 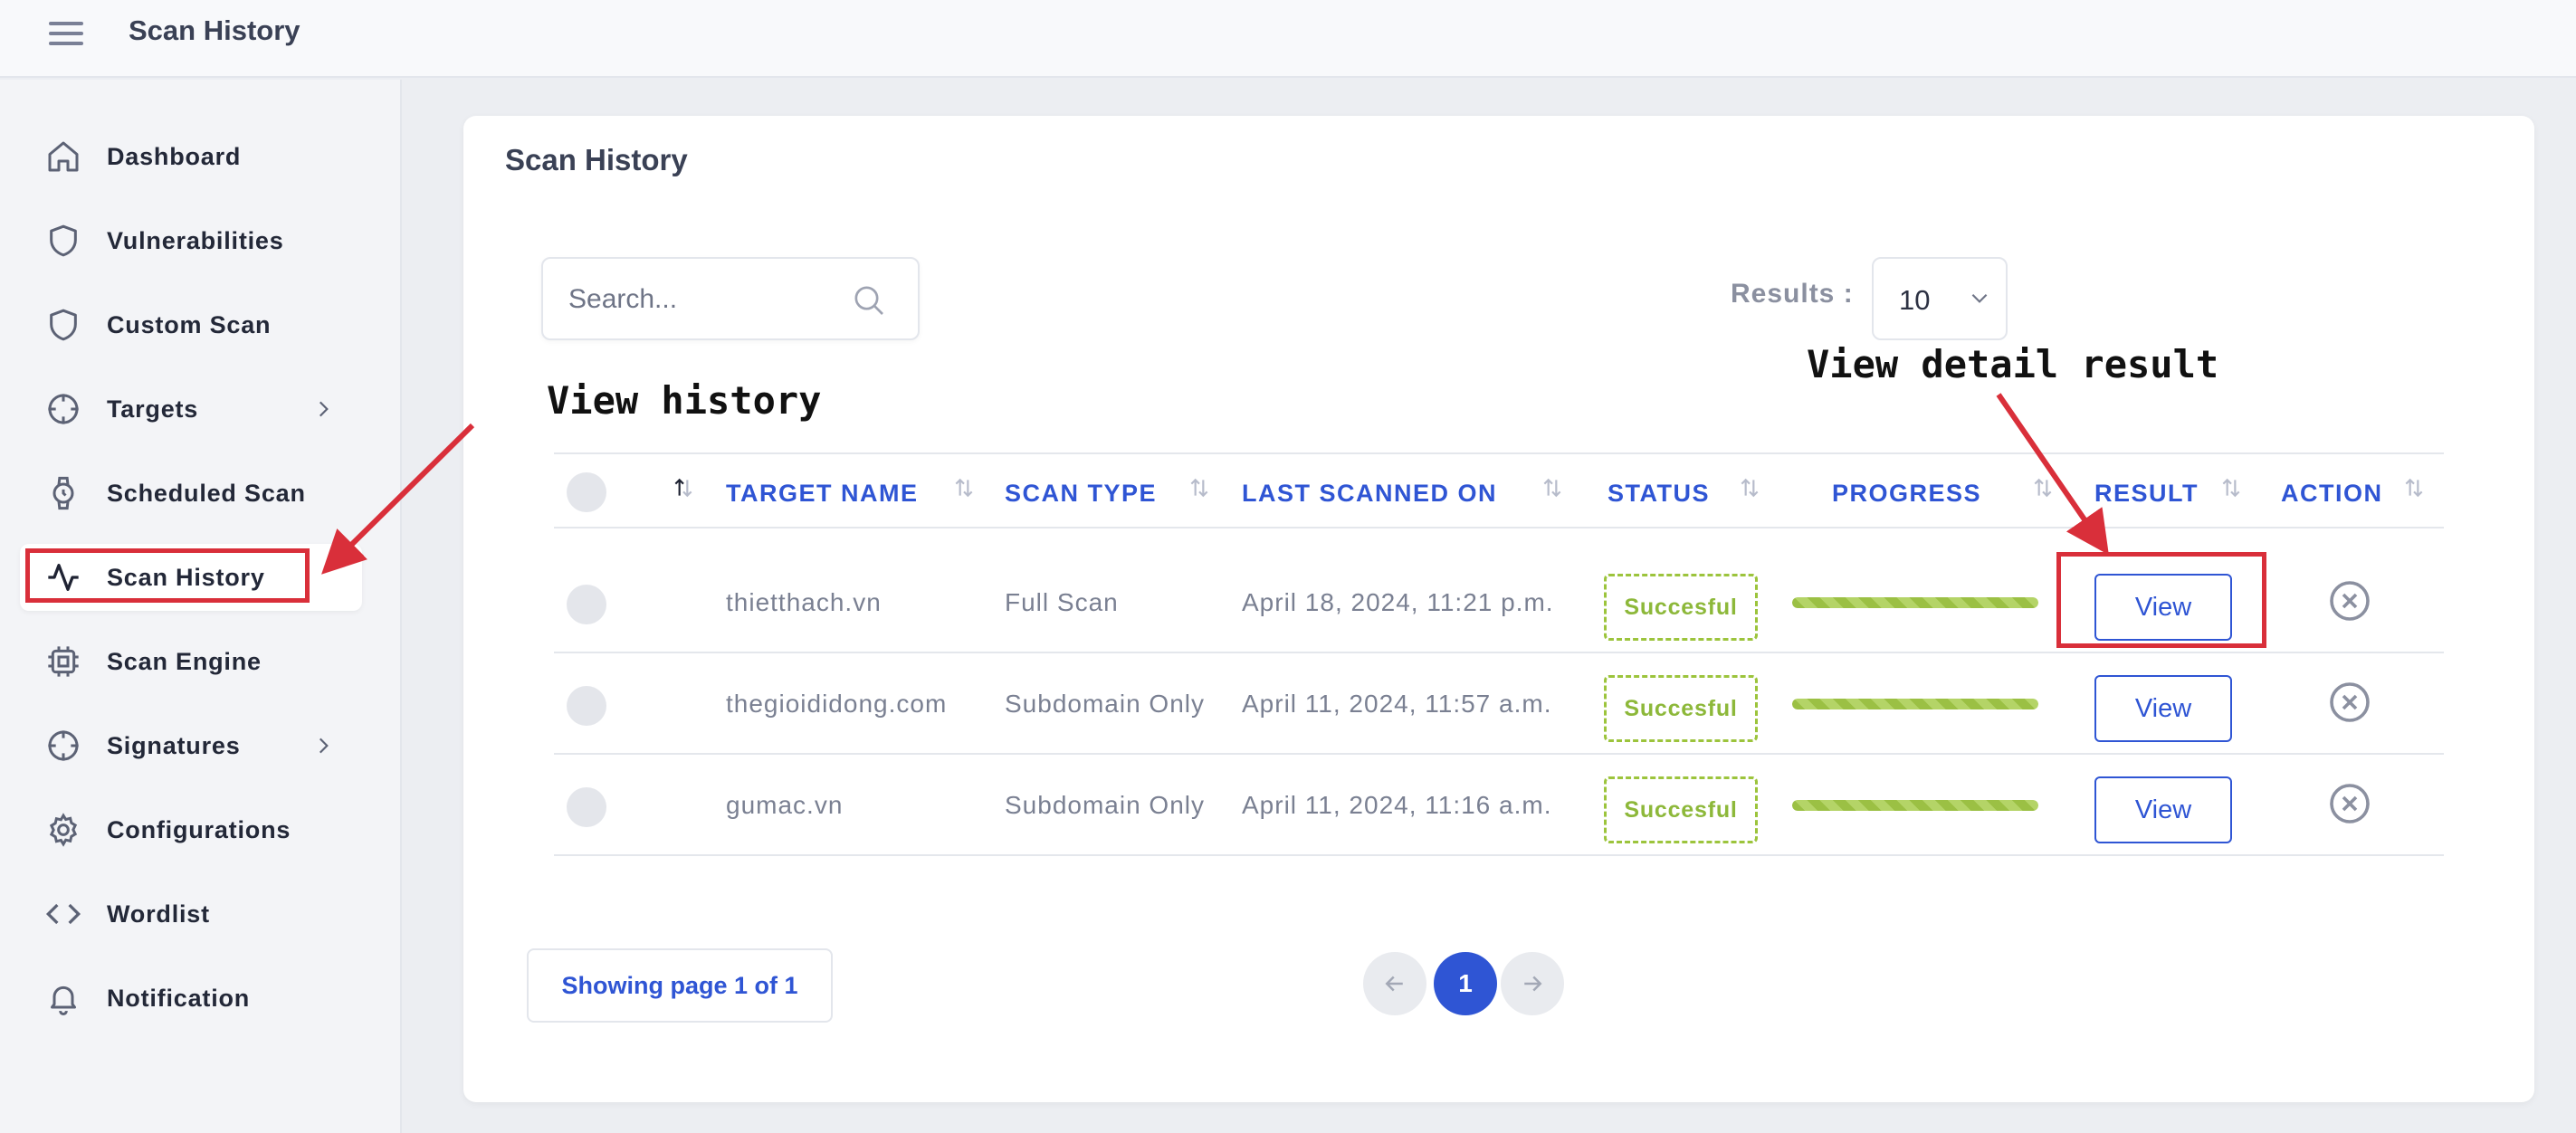 I want to click on home-icon, so click(x=63, y=156).